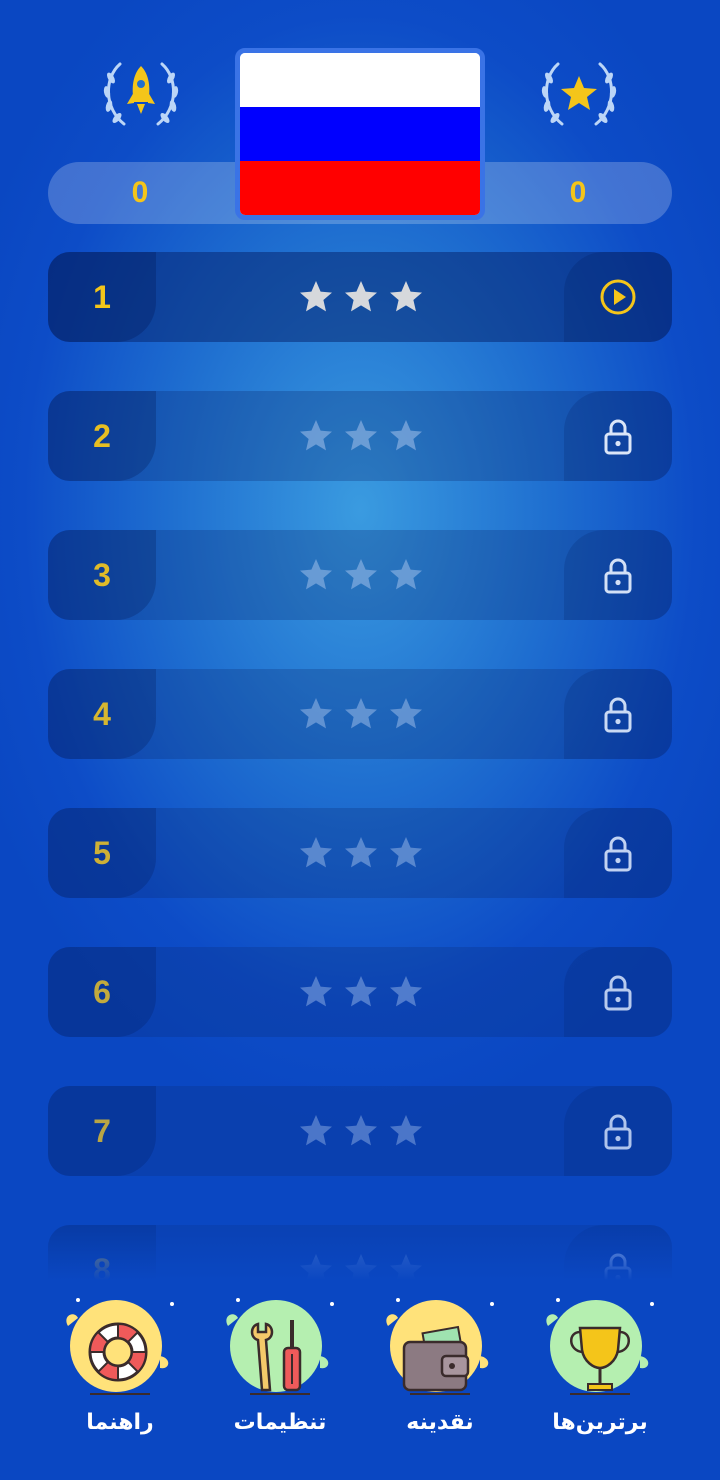 This screenshot has height=1480, width=720. Describe the element at coordinates (280, 1422) in the screenshot. I see `settings-label: تنظیمات` at that location.